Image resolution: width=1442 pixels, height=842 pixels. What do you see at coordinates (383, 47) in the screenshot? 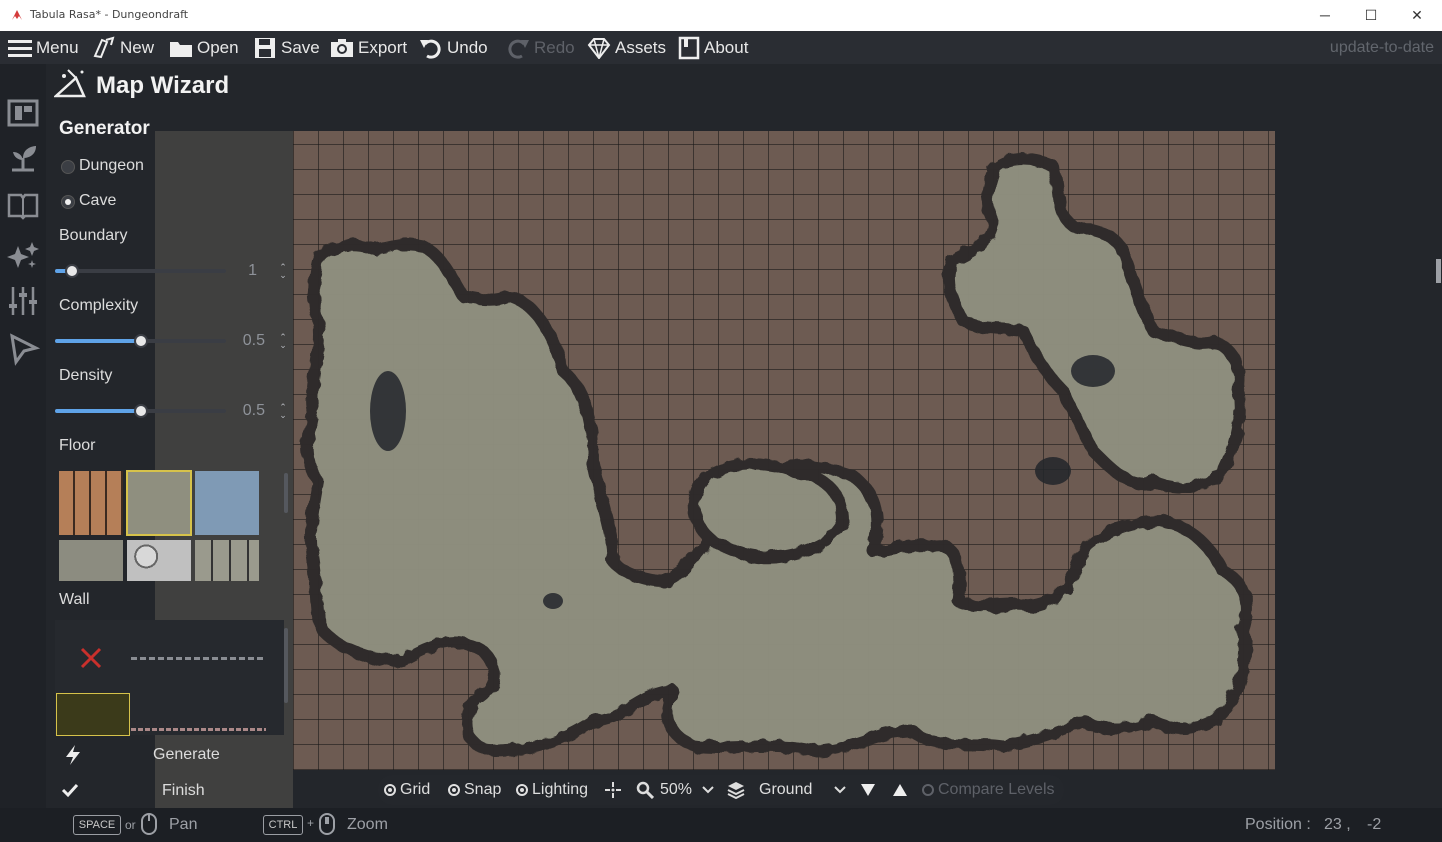
I see `export-label: Export` at bounding box center [383, 47].